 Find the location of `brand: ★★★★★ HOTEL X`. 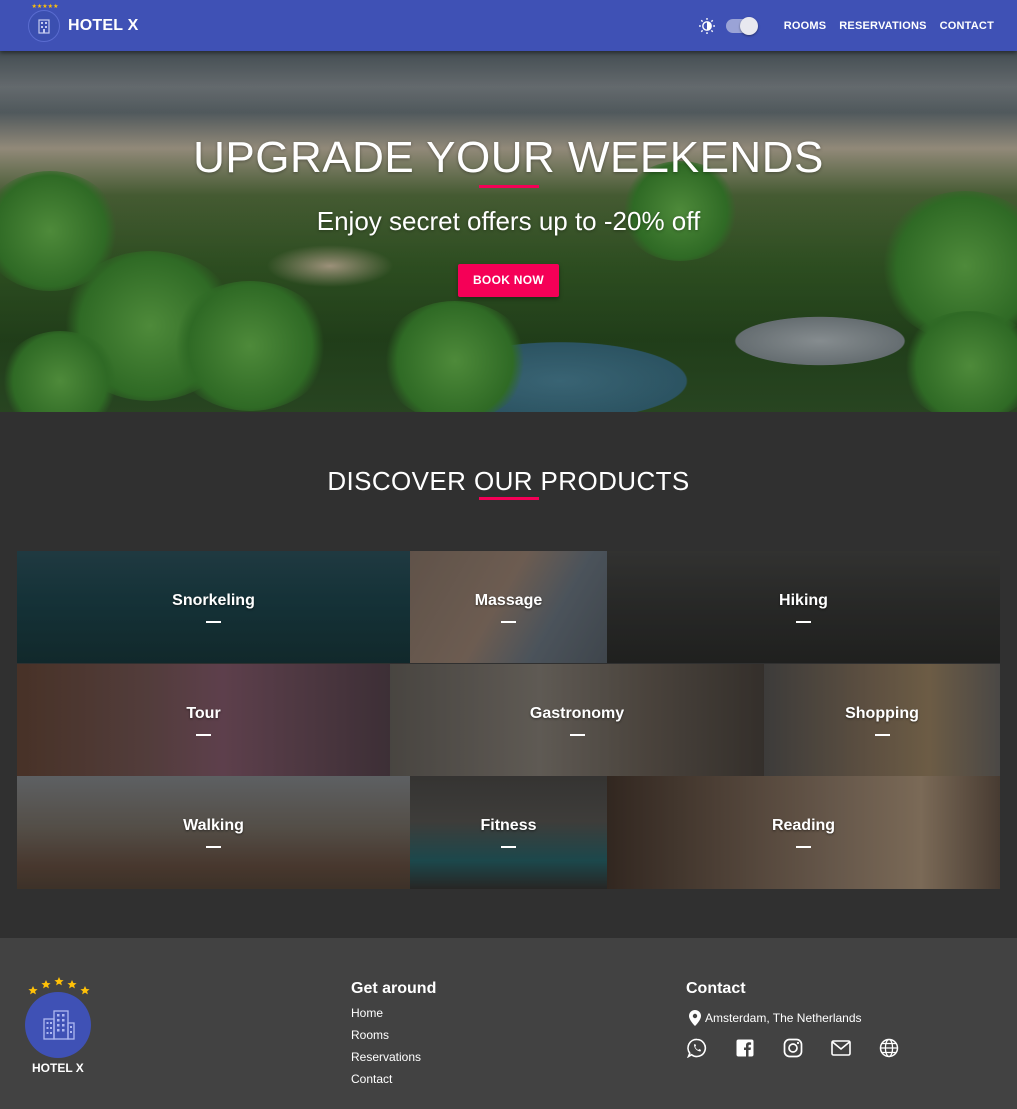

brand: ★★★★★ HOTEL X is located at coordinates (83, 23).